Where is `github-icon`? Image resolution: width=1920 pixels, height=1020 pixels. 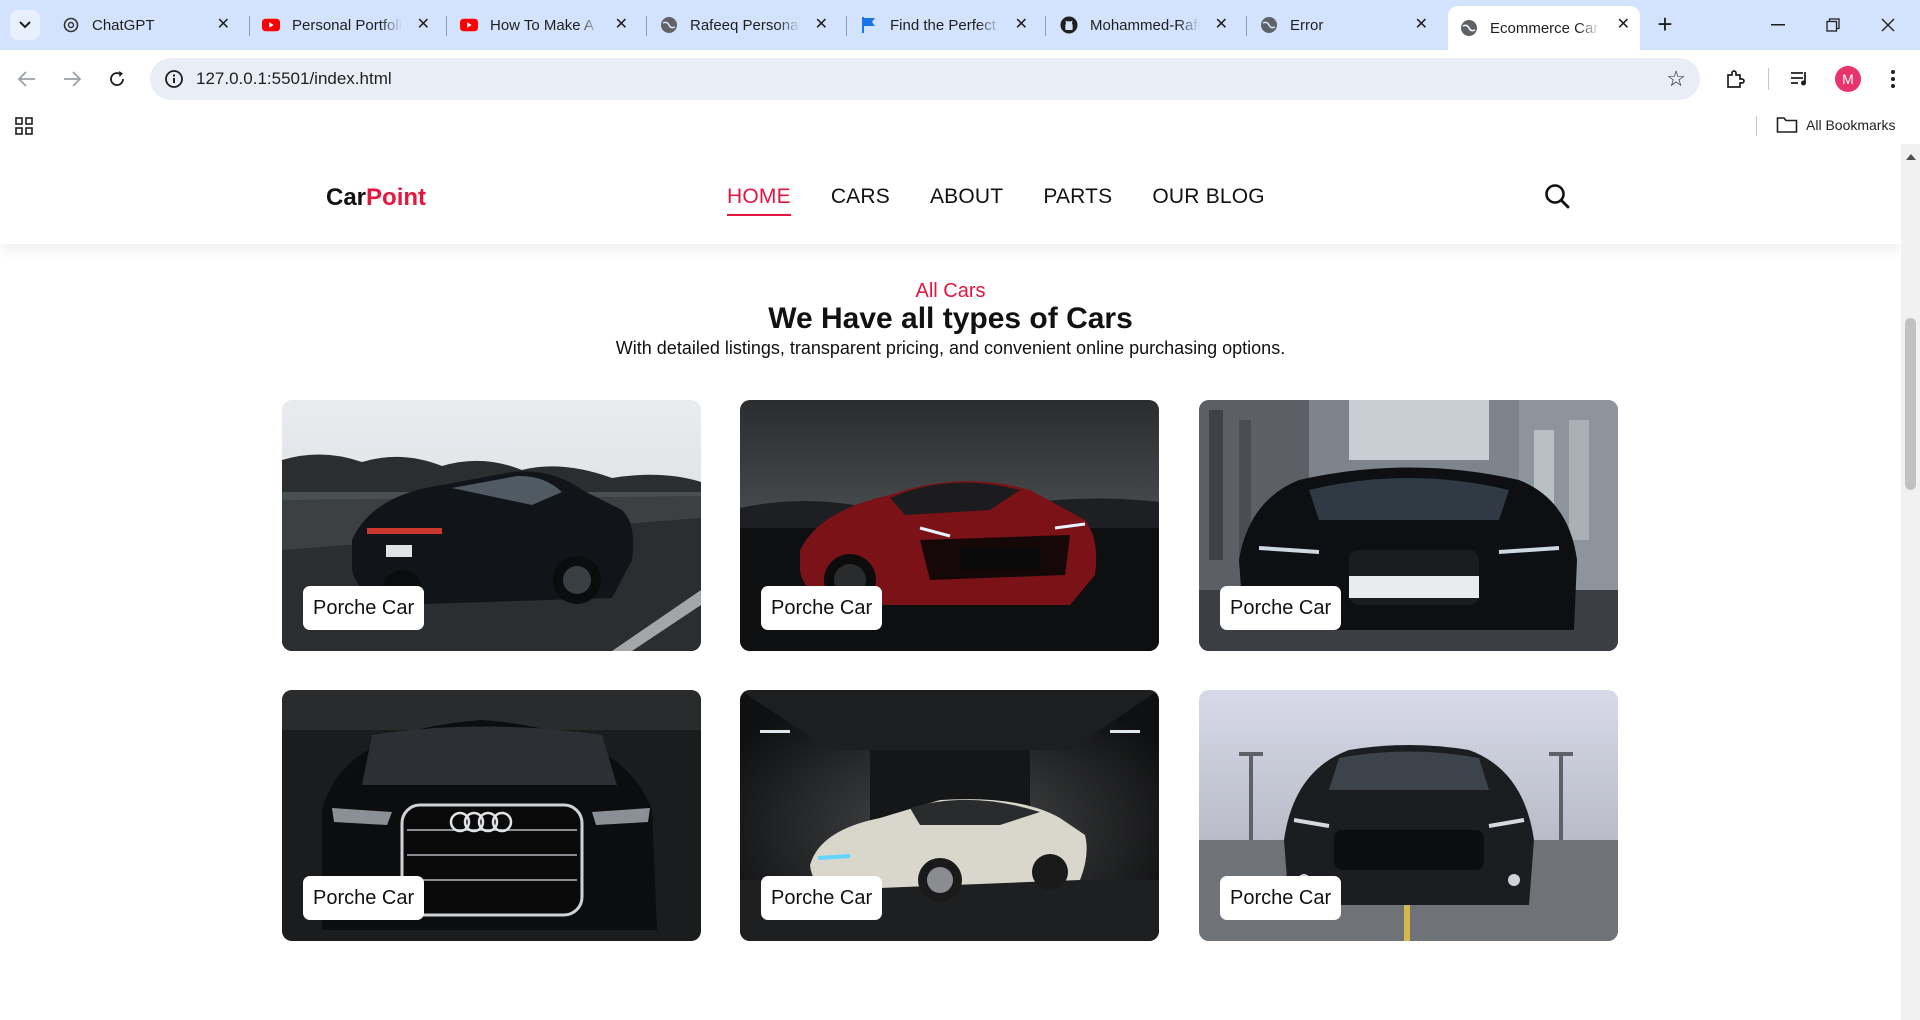 github-icon is located at coordinates (1069, 25).